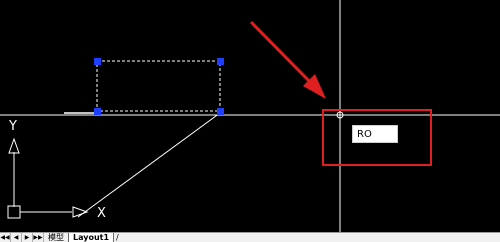  Describe the element at coordinates (12, 126) in the screenshot. I see `ucs-y-label: Y` at that location.